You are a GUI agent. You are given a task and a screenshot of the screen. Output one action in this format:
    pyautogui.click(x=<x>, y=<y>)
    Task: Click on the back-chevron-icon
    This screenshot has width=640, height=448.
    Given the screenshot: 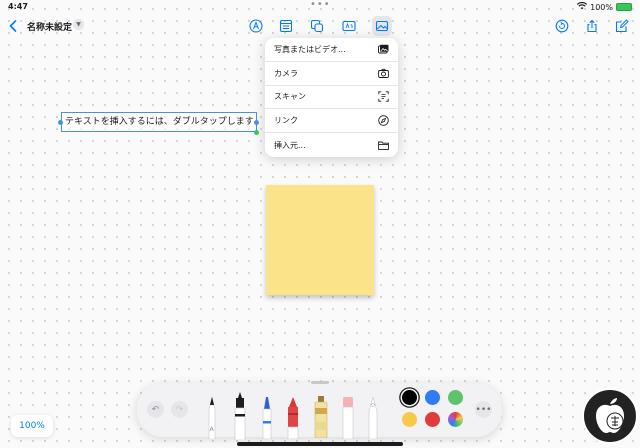 What is the action you would take?
    pyautogui.click(x=13, y=26)
    